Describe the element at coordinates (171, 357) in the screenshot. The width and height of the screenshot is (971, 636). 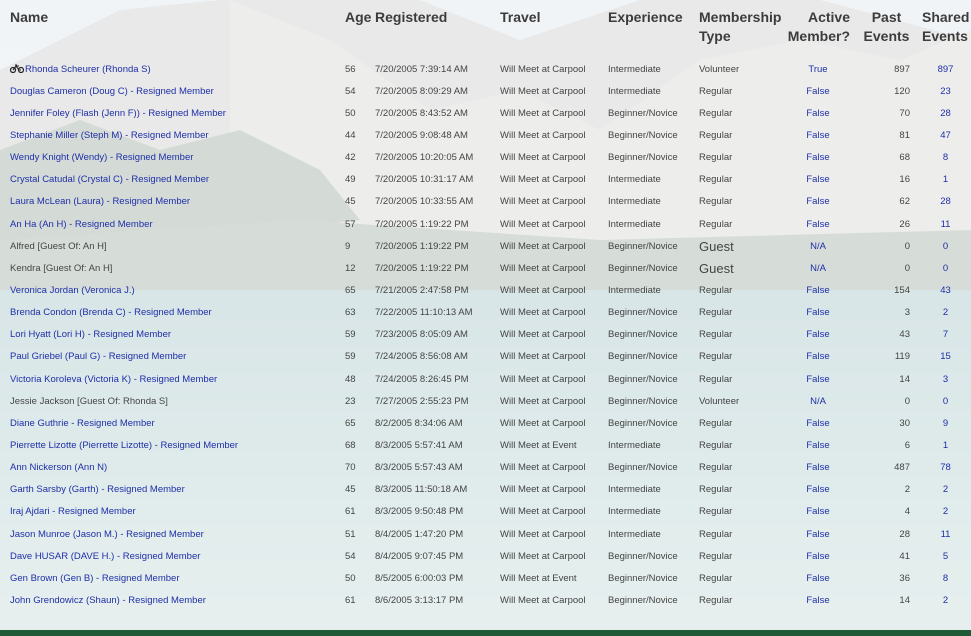
I see `attendee-name: Paul Griebel (Paul G) - Resigned Member` at that location.